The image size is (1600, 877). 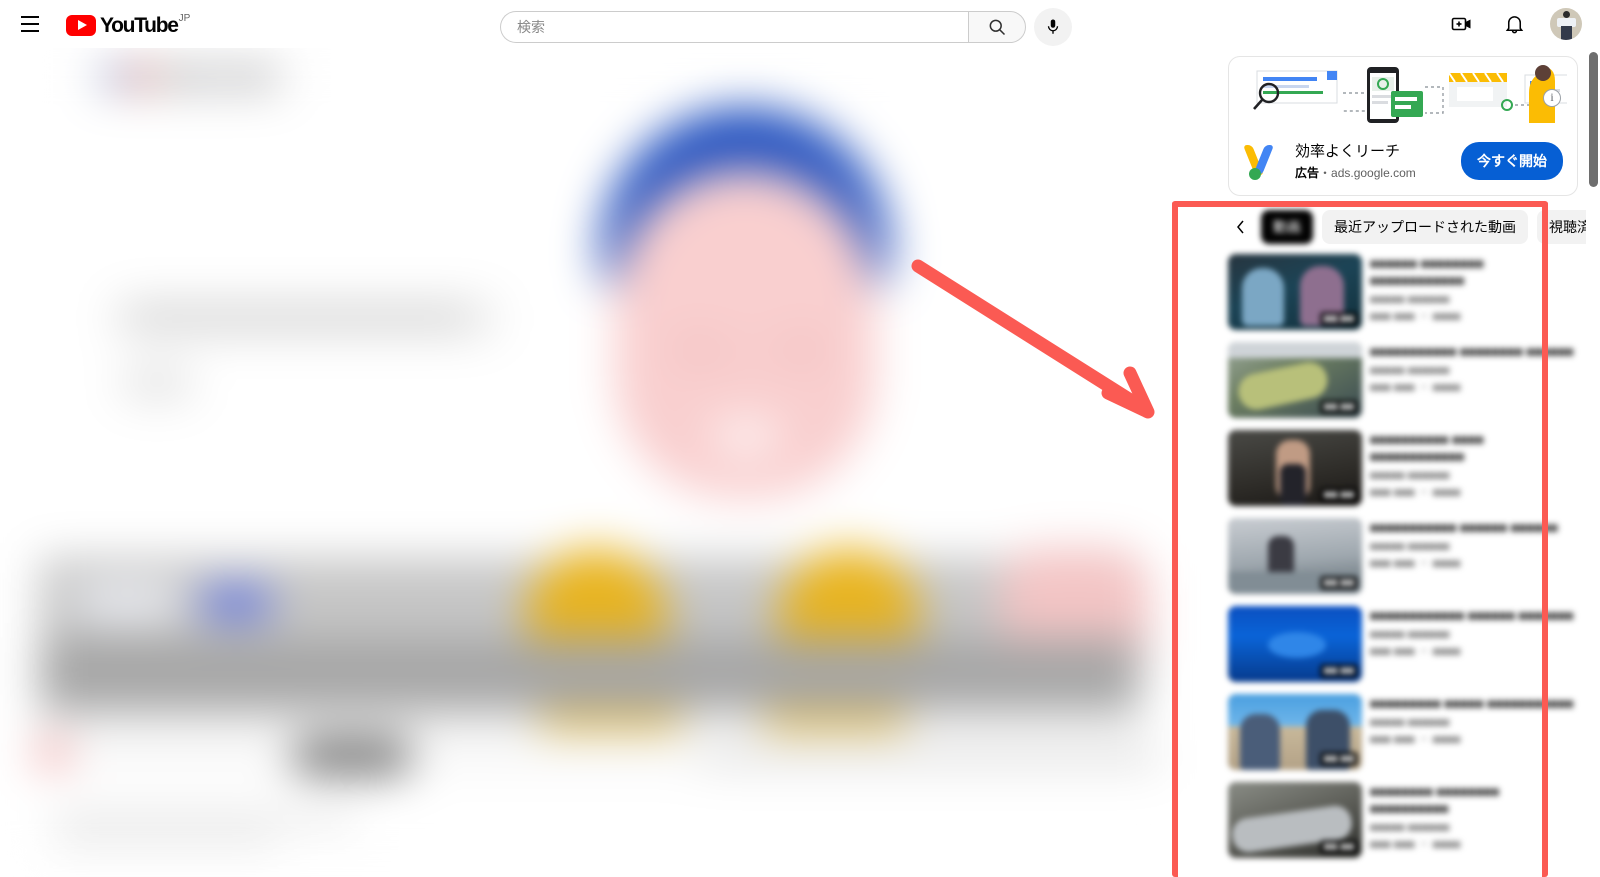 I want to click on chevron-left-icon, so click(x=1241, y=227).